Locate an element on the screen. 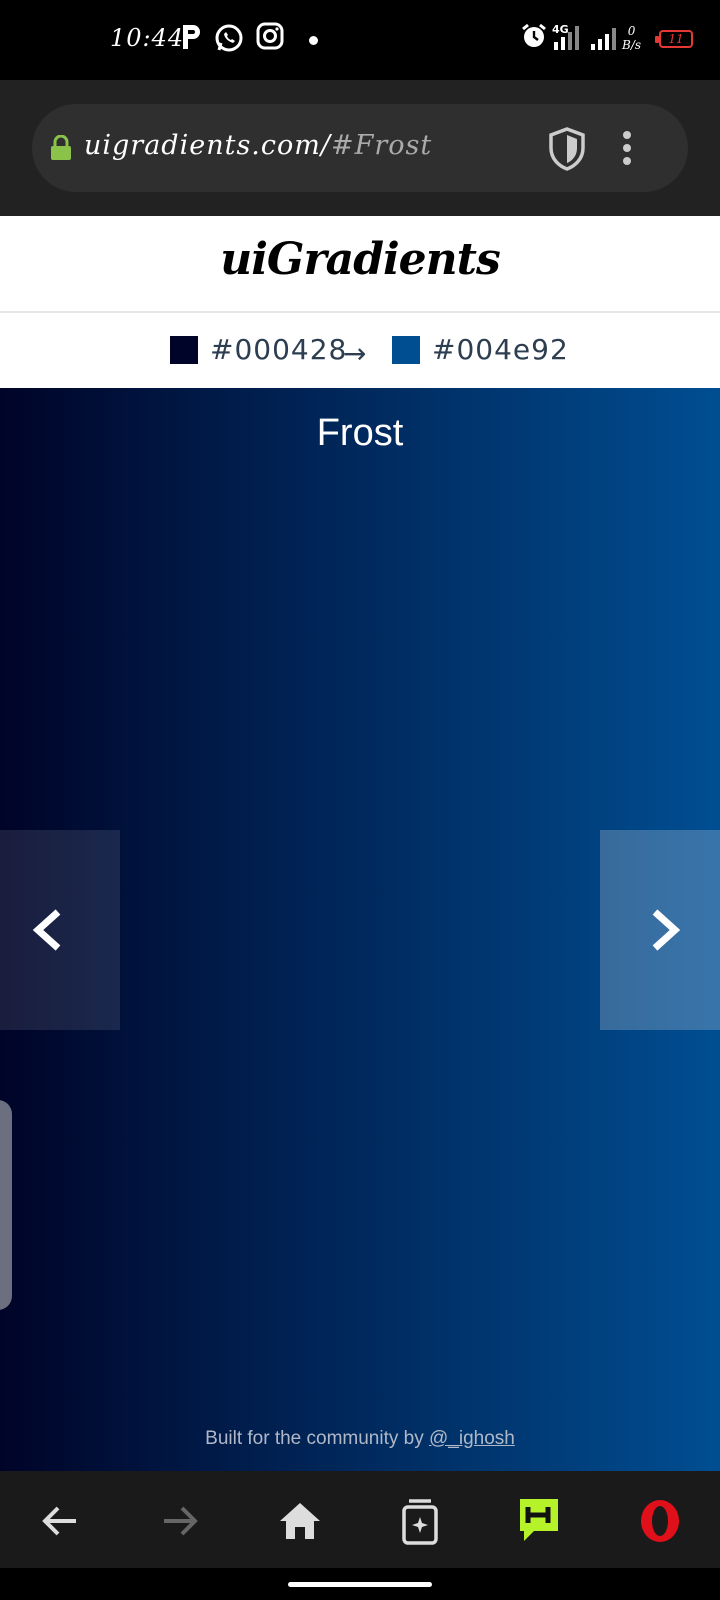  arrow-left-icon is located at coordinates (59, 1521).